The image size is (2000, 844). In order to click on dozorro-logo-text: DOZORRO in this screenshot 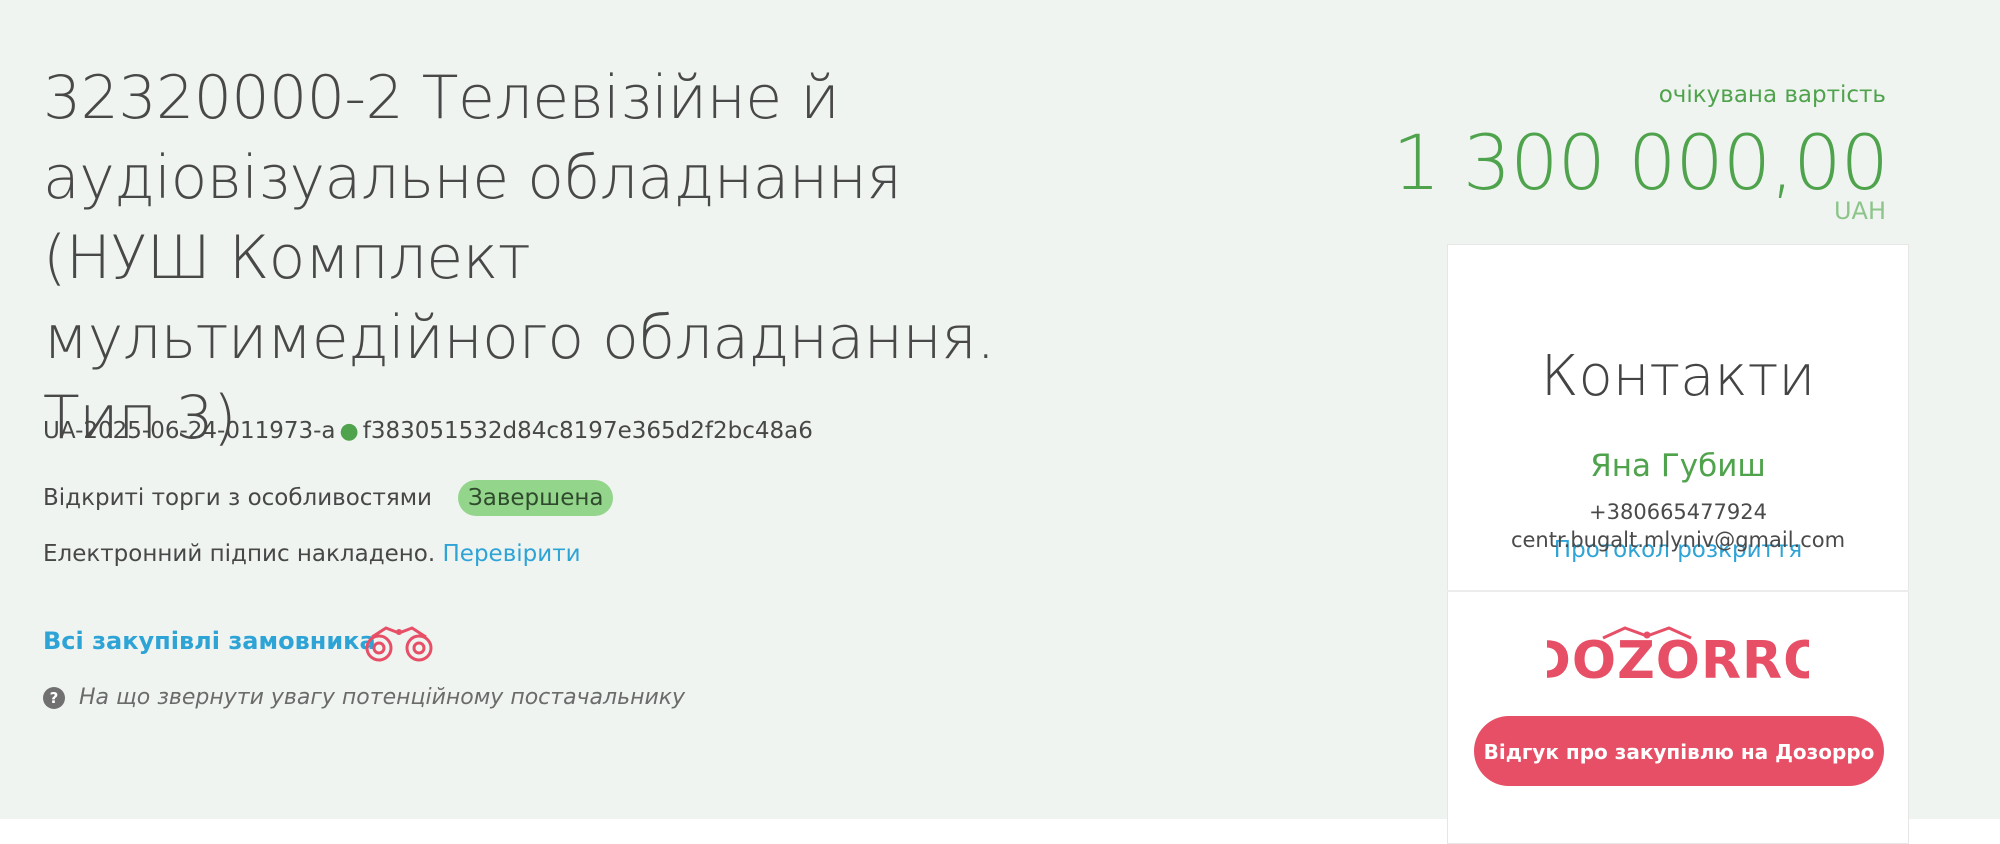, I will do `click(1678, 658)`.